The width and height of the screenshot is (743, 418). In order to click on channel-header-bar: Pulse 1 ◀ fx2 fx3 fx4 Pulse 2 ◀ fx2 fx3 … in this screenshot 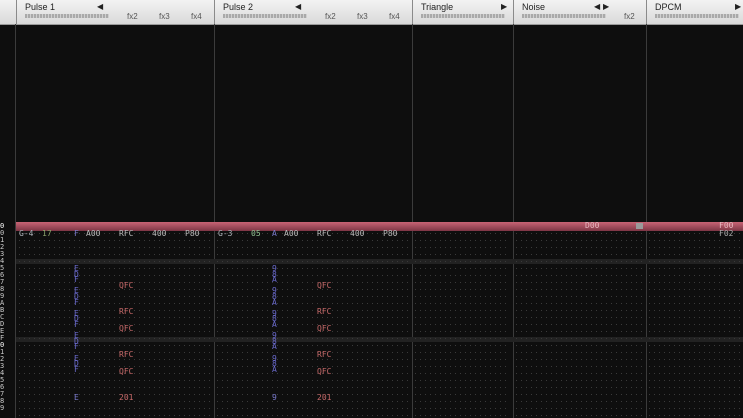, I will do `click(371, 12)`.